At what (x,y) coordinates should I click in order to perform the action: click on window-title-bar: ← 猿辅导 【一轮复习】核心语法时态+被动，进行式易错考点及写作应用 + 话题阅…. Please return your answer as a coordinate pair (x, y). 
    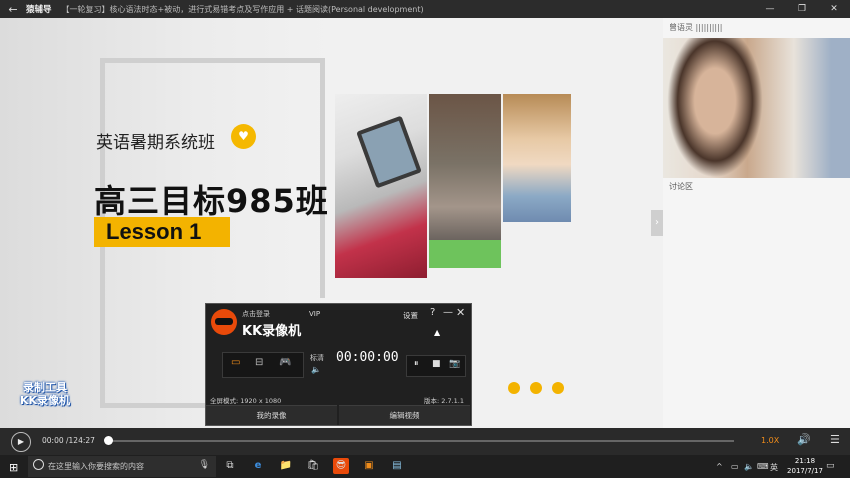
    Looking at the image, I should click on (425, 9).